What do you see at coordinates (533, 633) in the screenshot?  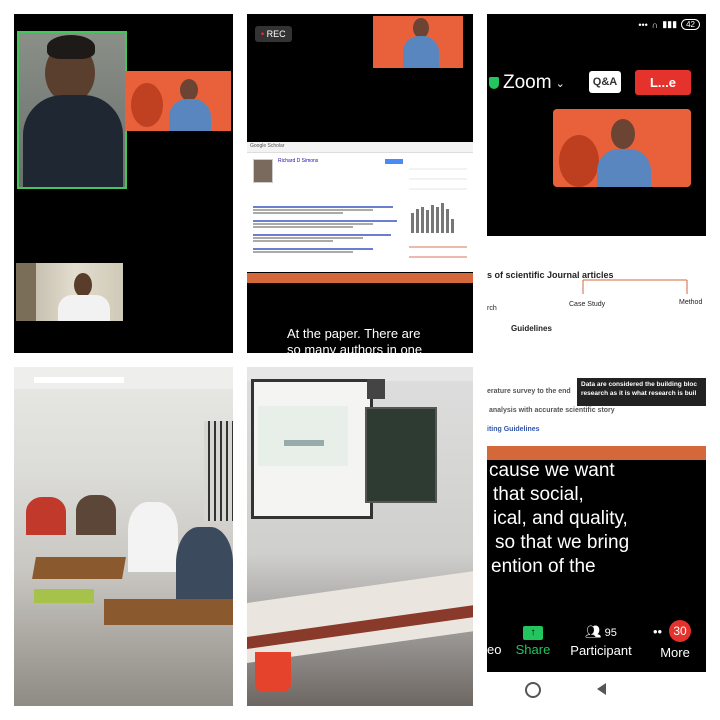 I see `share-icon: ↑` at bounding box center [533, 633].